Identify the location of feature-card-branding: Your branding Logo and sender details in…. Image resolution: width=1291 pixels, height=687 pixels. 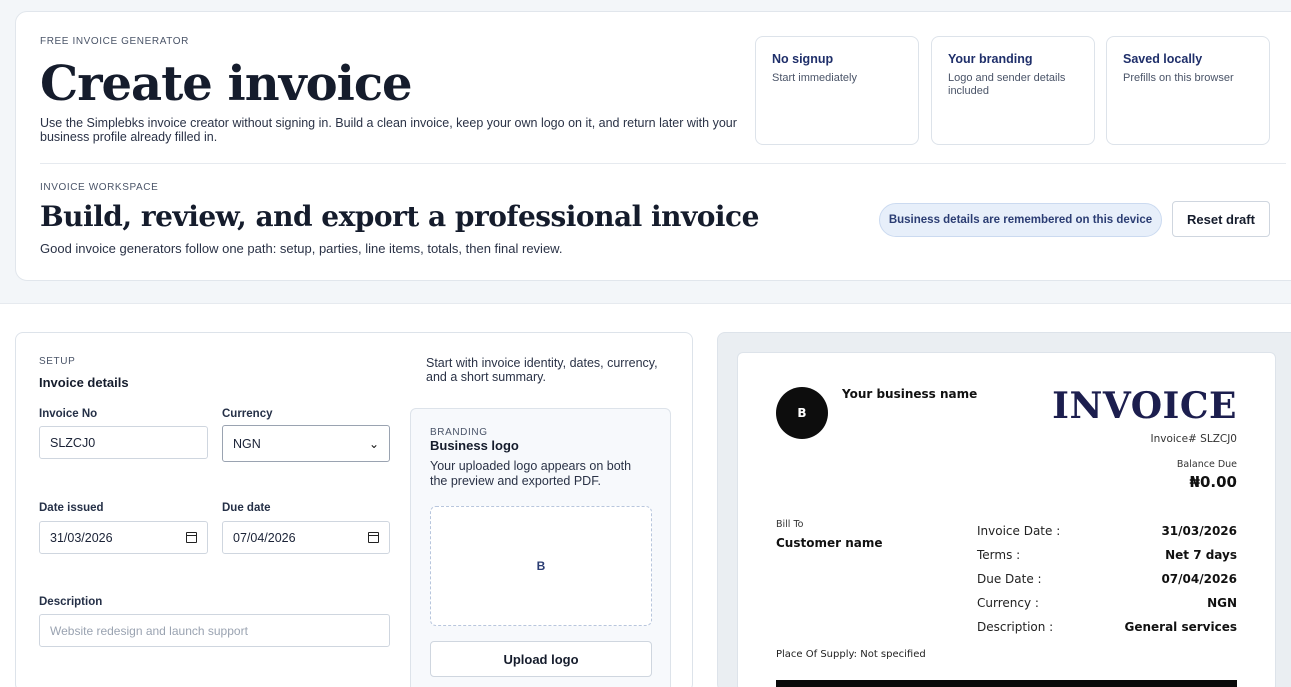
(1013, 90).